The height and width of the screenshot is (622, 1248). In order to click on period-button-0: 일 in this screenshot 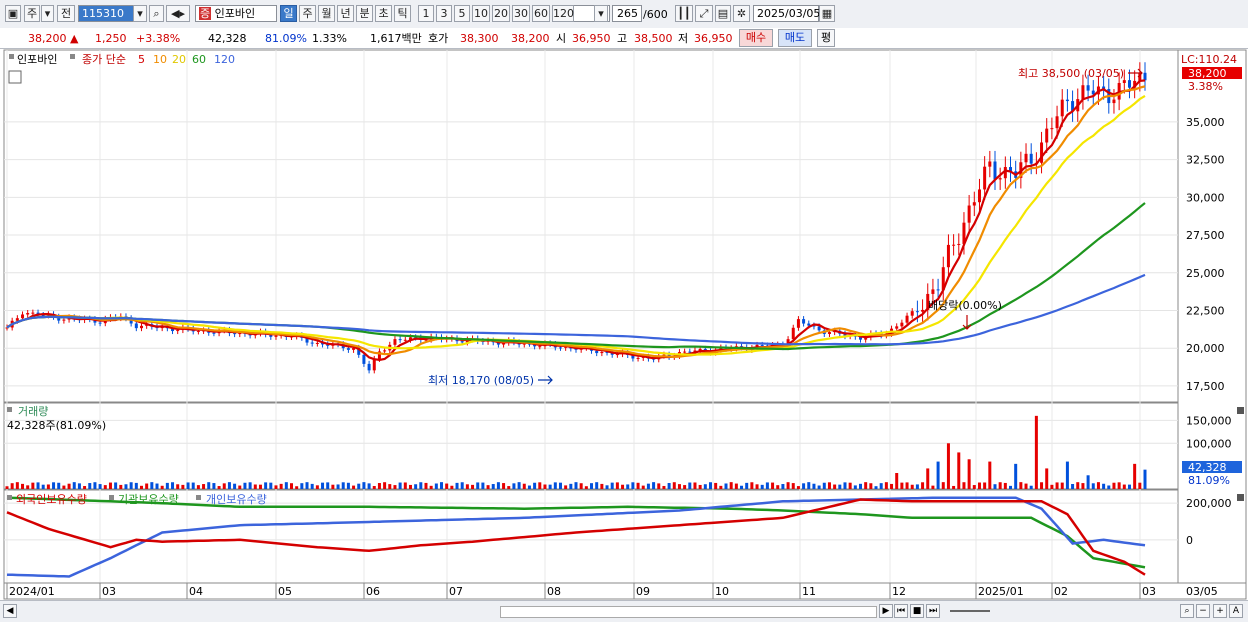, I will do `click(288, 13)`.